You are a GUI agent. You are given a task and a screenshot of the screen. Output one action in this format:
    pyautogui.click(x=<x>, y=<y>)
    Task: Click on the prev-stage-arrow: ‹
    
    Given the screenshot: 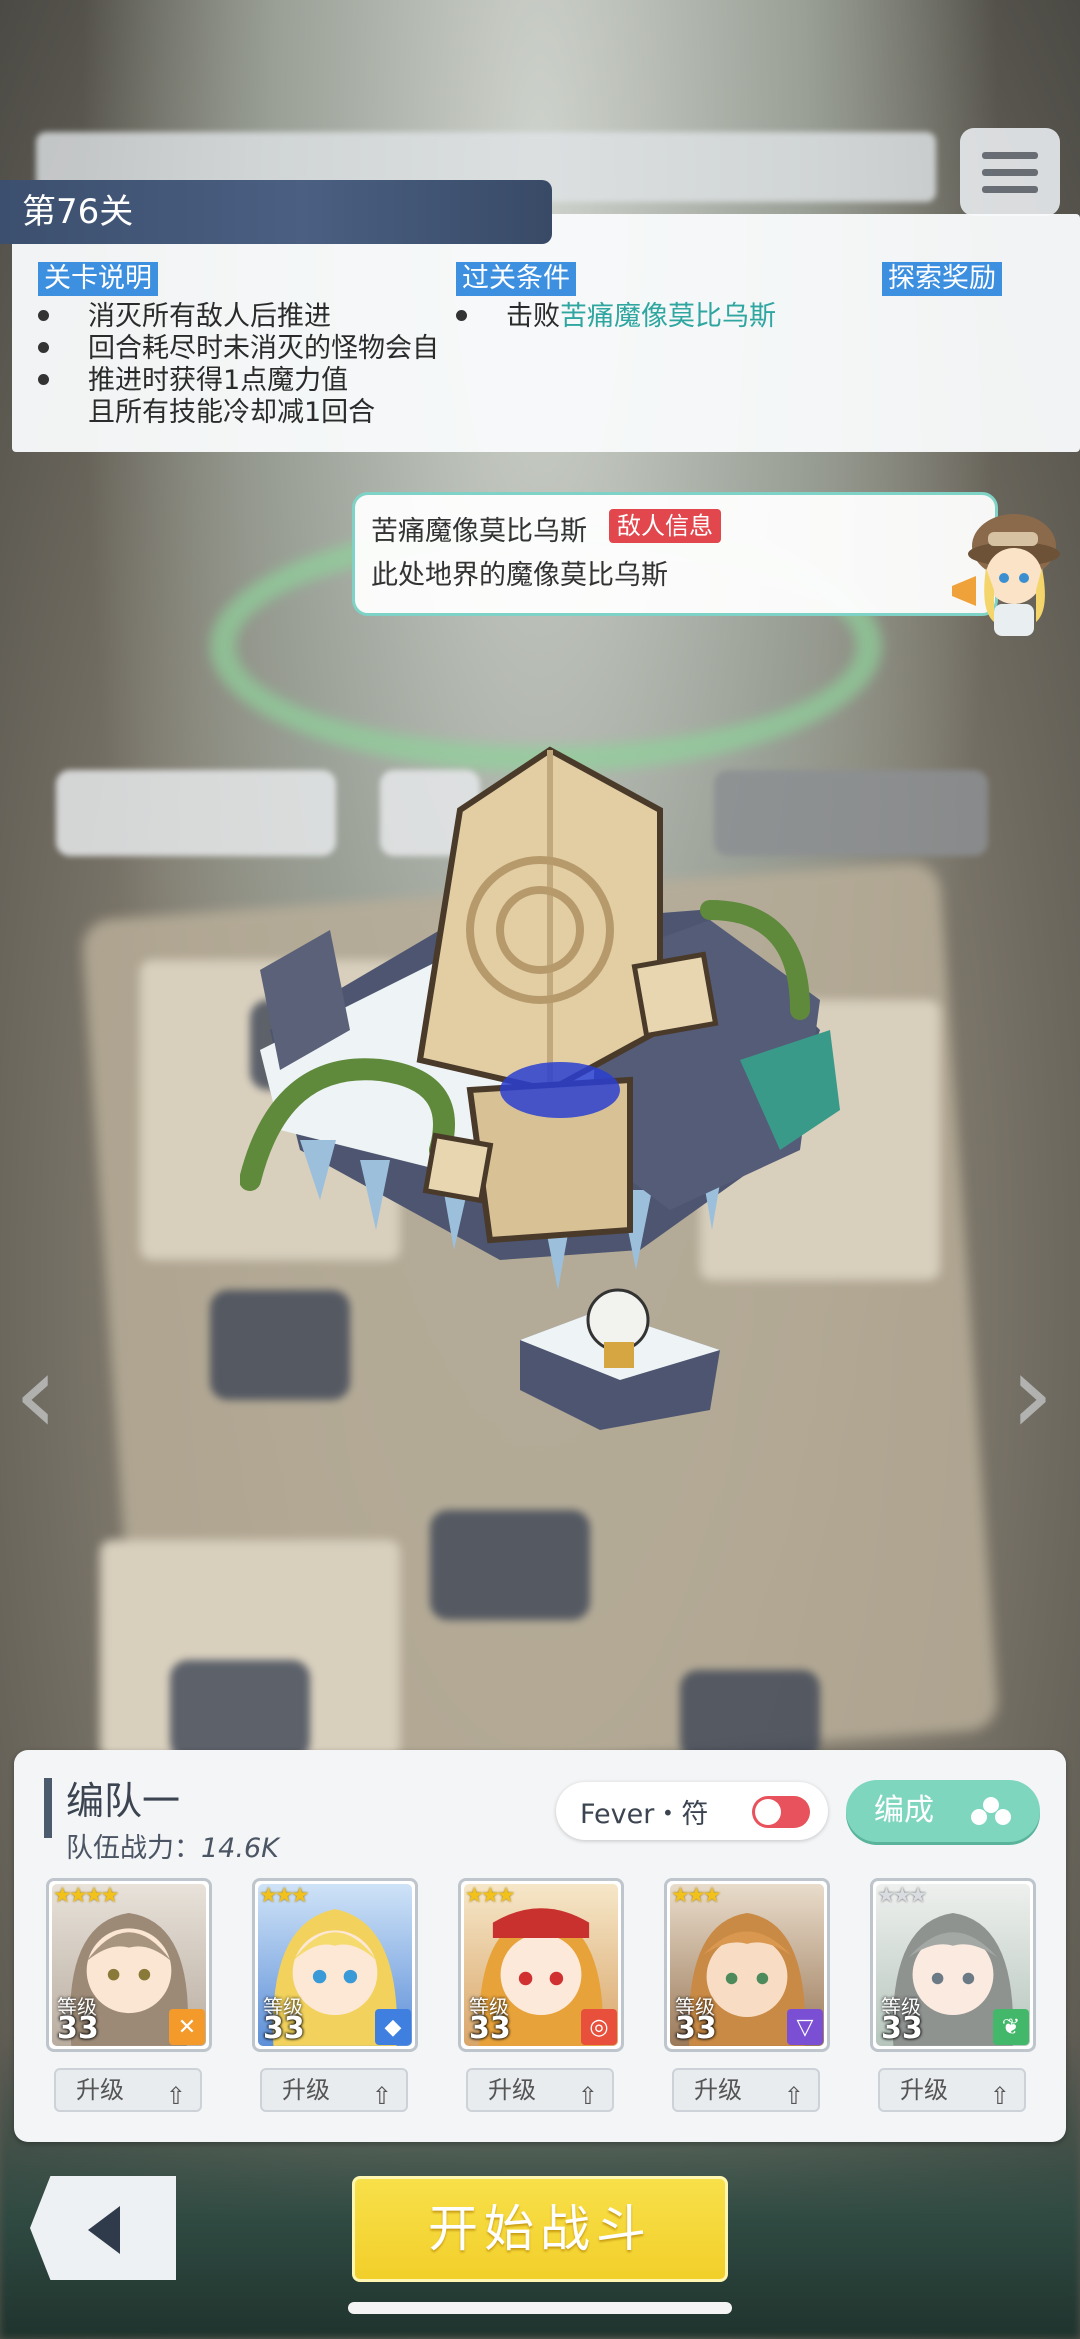 What is the action you would take?
    pyautogui.click(x=36, y=1394)
    